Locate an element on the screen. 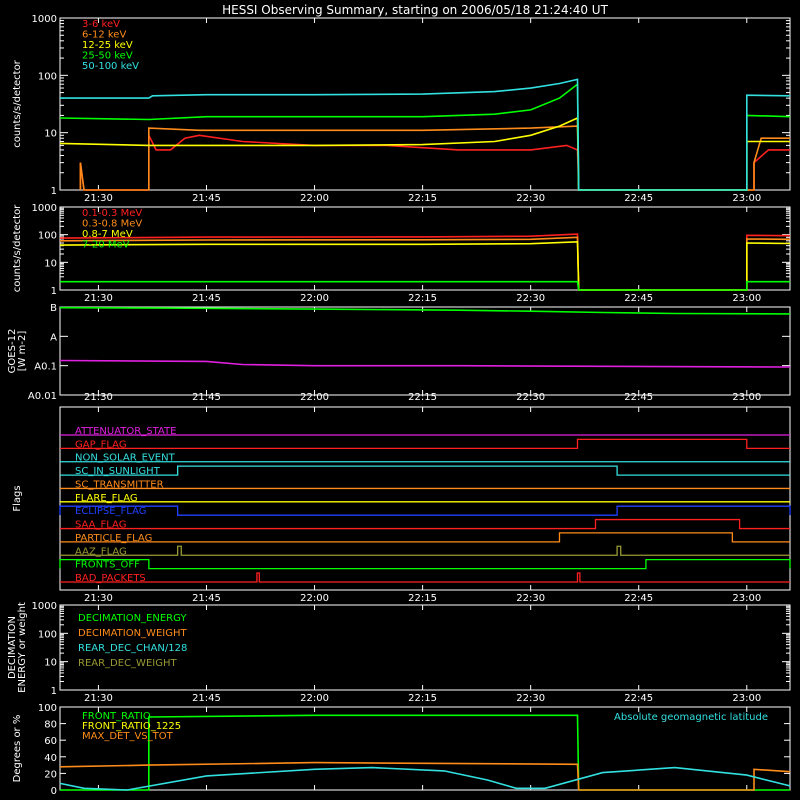 Image resolution: width=800 pixels, height=800 pixels. lightcurves_high-legend-entry: 0.8-7 MeV is located at coordinates (107, 234).